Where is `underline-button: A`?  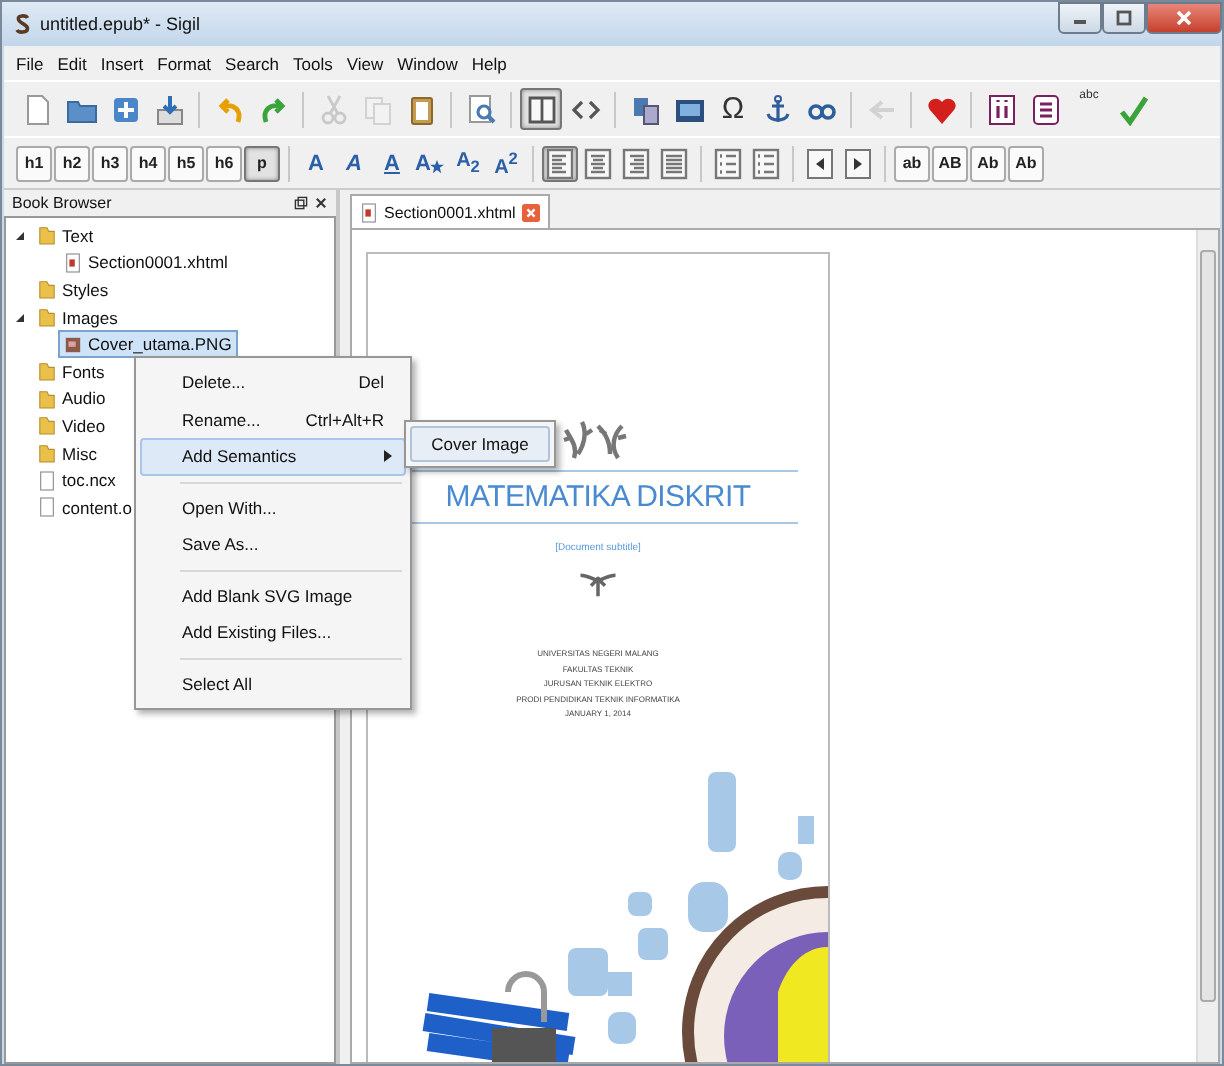 underline-button: A is located at coordinates (392, 163).